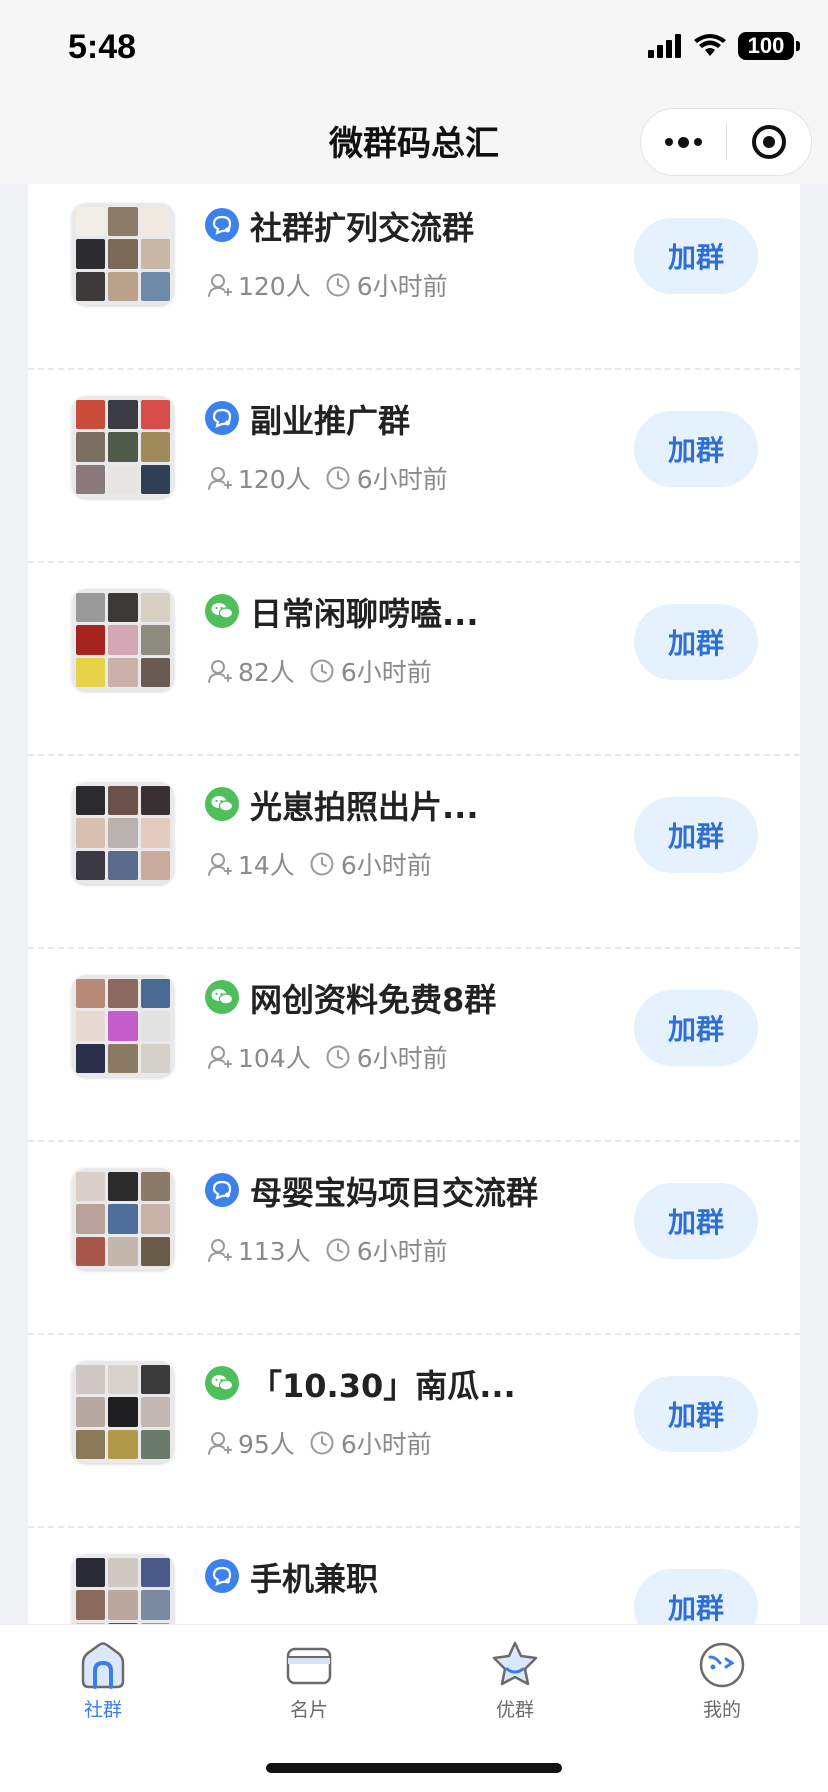 Image resolution: width=828 pixels, height=1792 pixels. I want to click on tab-social-groups: 社群, so click(103, 1680).